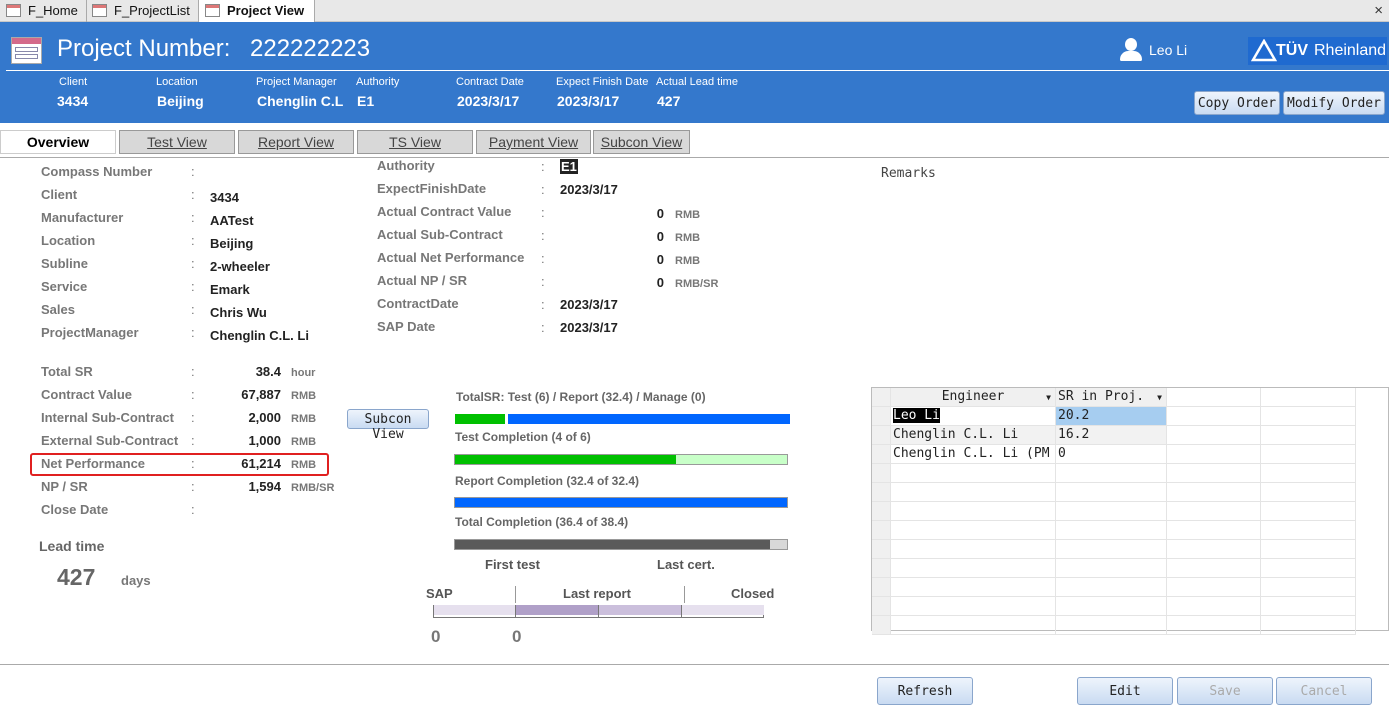 This screenshot has width=1389, height=710. Describe the element at coordinates (1111, 435) in the screenshot. I see `sr-cell: 16.2` at that location.